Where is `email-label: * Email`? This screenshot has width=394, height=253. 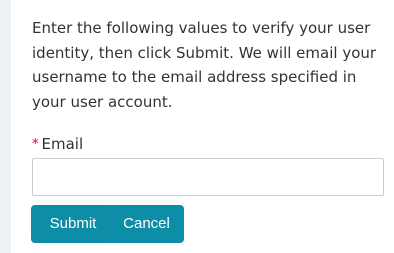
email-label: * Email is located at coordinates (57, 145).